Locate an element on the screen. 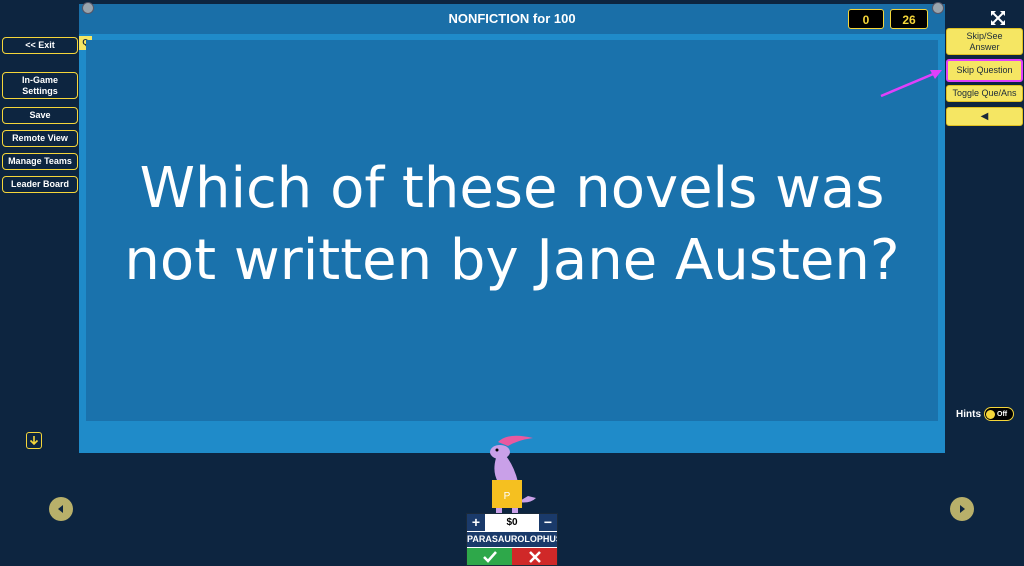 This screenshot has width=1024, height=566. hints-label: Hints is located at coordinates (968, 414).